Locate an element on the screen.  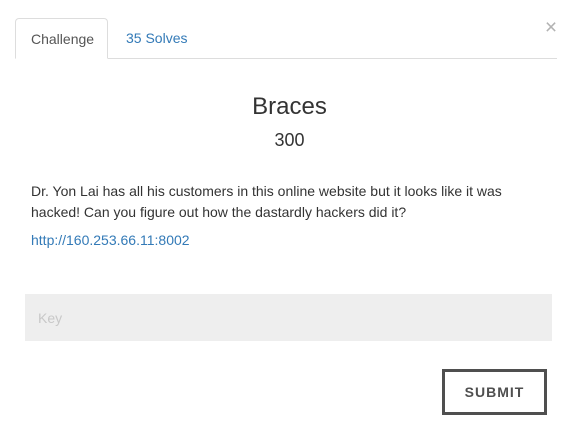
challenge-title: Braces is located at coordinates (289, 106).